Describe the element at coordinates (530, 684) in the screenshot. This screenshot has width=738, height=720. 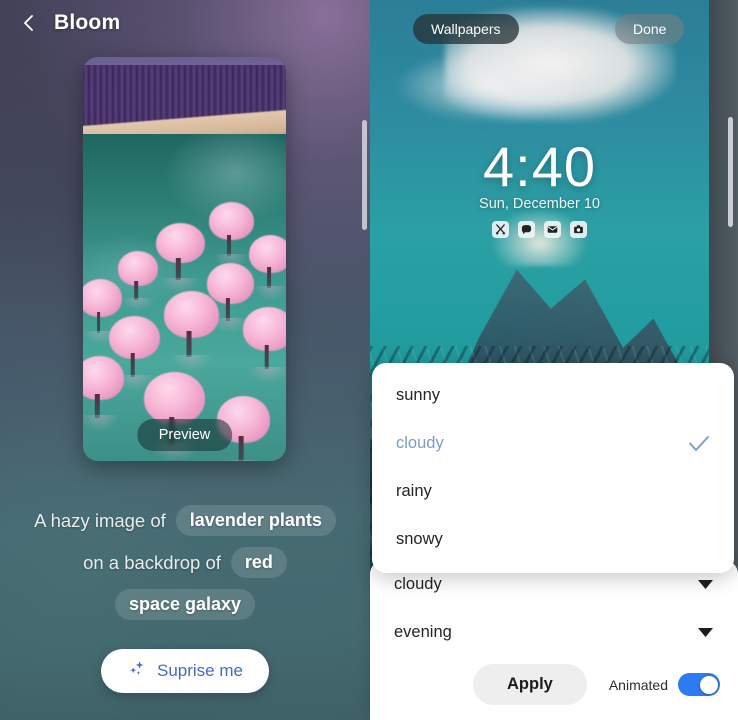
I see `apply-button: Apply` at that location.